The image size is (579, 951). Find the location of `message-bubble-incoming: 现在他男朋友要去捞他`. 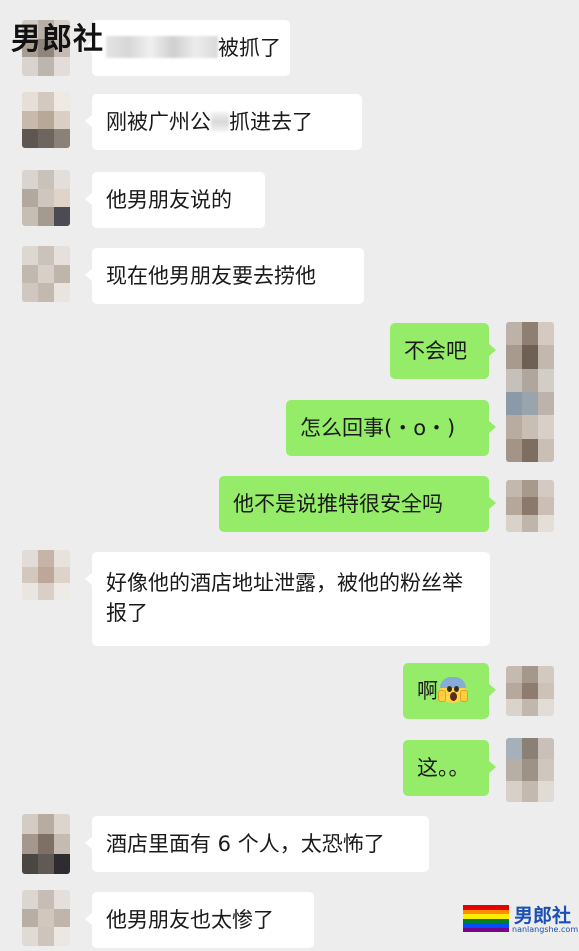

message-bubble-incoming: 现在他男朋友要去捞他 is located at coordinates (224, 276).